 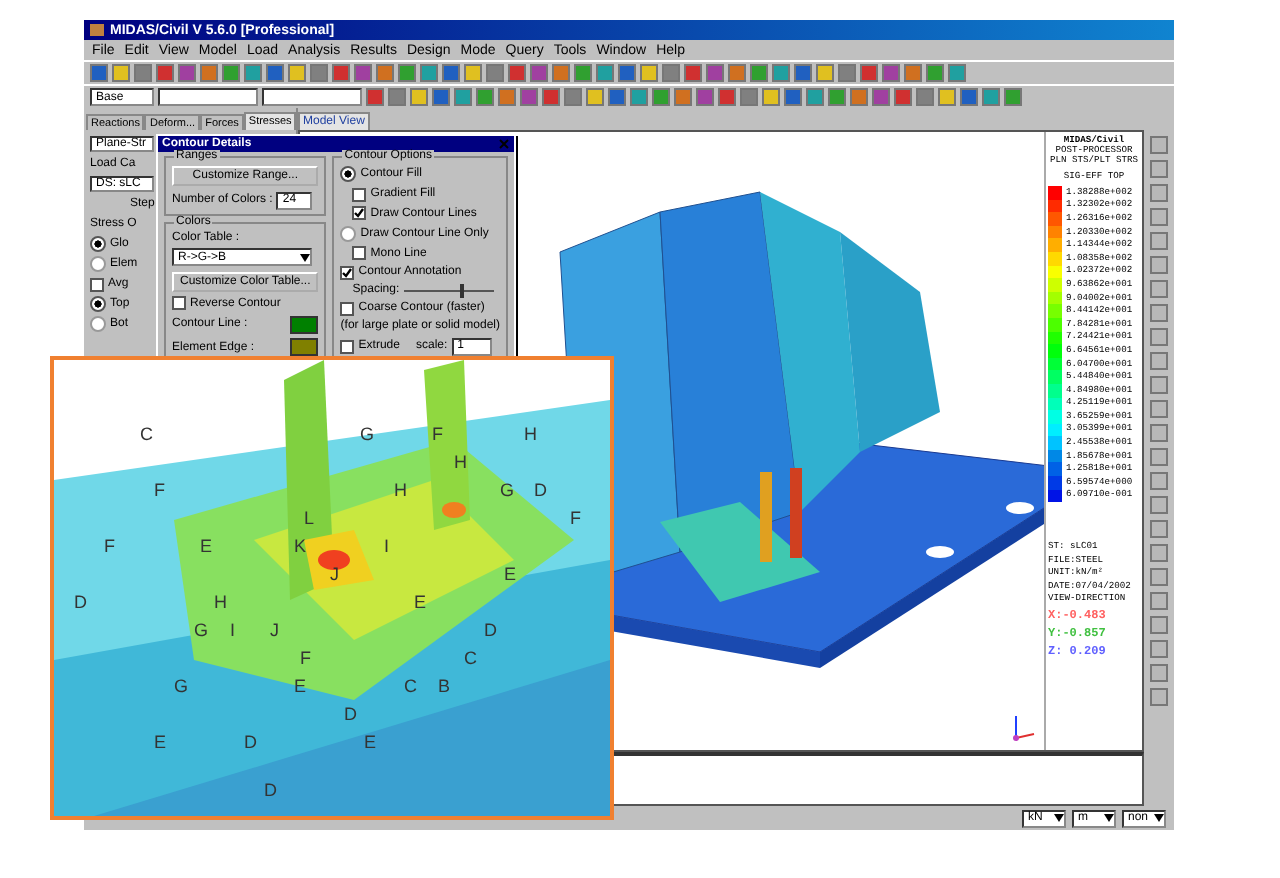 I want to click on close-icon, so click(x=504, y=144).